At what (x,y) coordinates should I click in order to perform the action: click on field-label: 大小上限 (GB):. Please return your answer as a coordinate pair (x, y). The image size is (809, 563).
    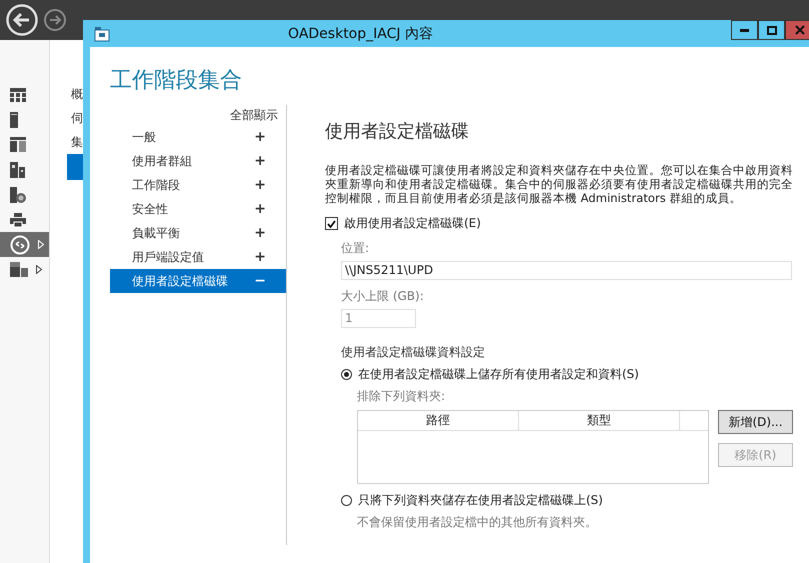
    Looking at the image, I should click on (383, 296).